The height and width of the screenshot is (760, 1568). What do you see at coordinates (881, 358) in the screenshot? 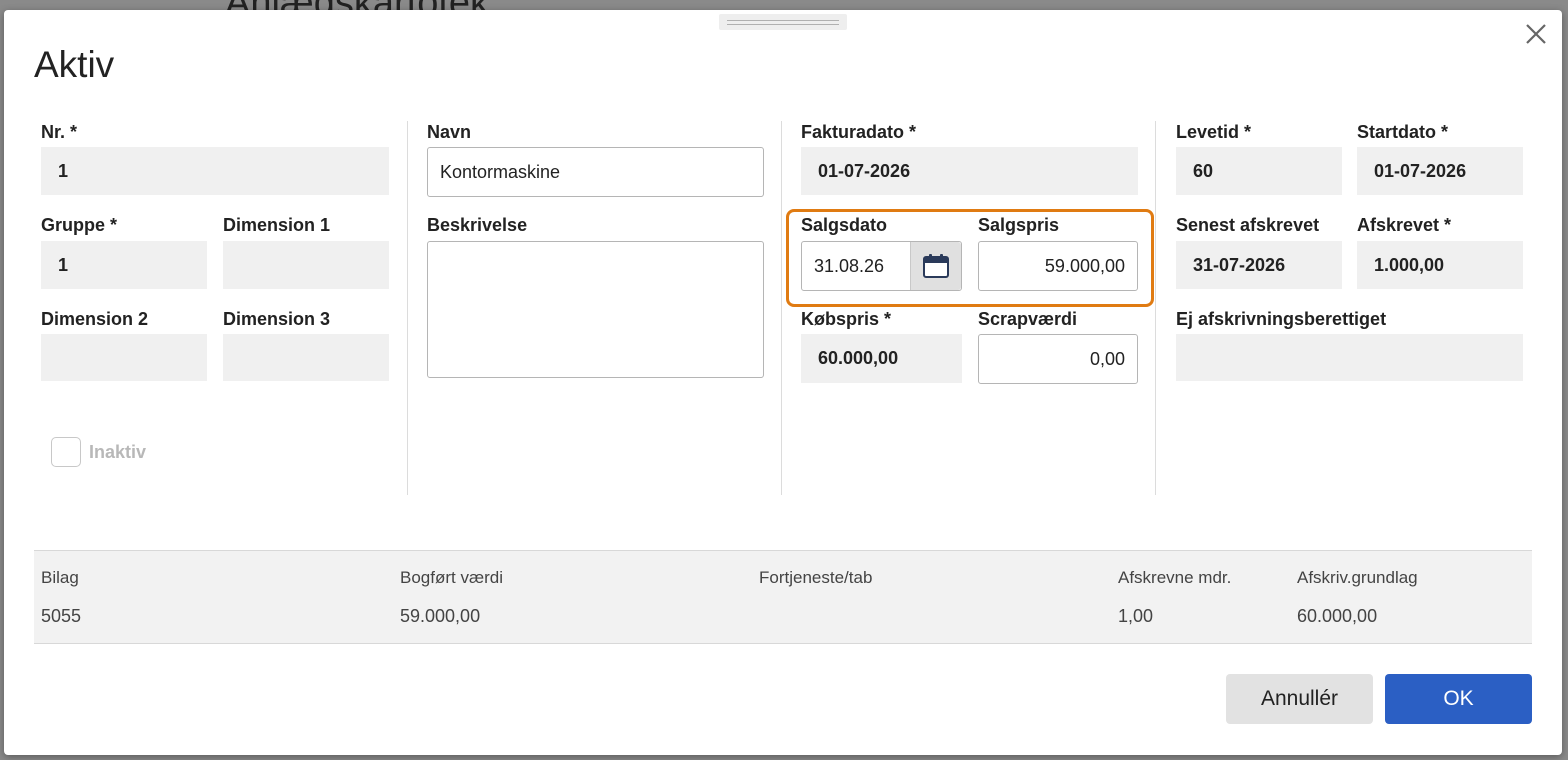
I see `koebspris-field: 60.000,00` at bounding box center [881, 358].